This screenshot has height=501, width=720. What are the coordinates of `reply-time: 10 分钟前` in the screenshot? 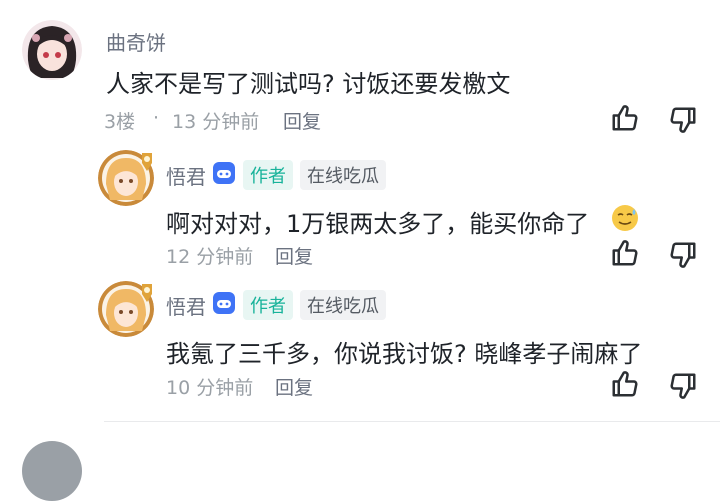 It's located at (210, 388).